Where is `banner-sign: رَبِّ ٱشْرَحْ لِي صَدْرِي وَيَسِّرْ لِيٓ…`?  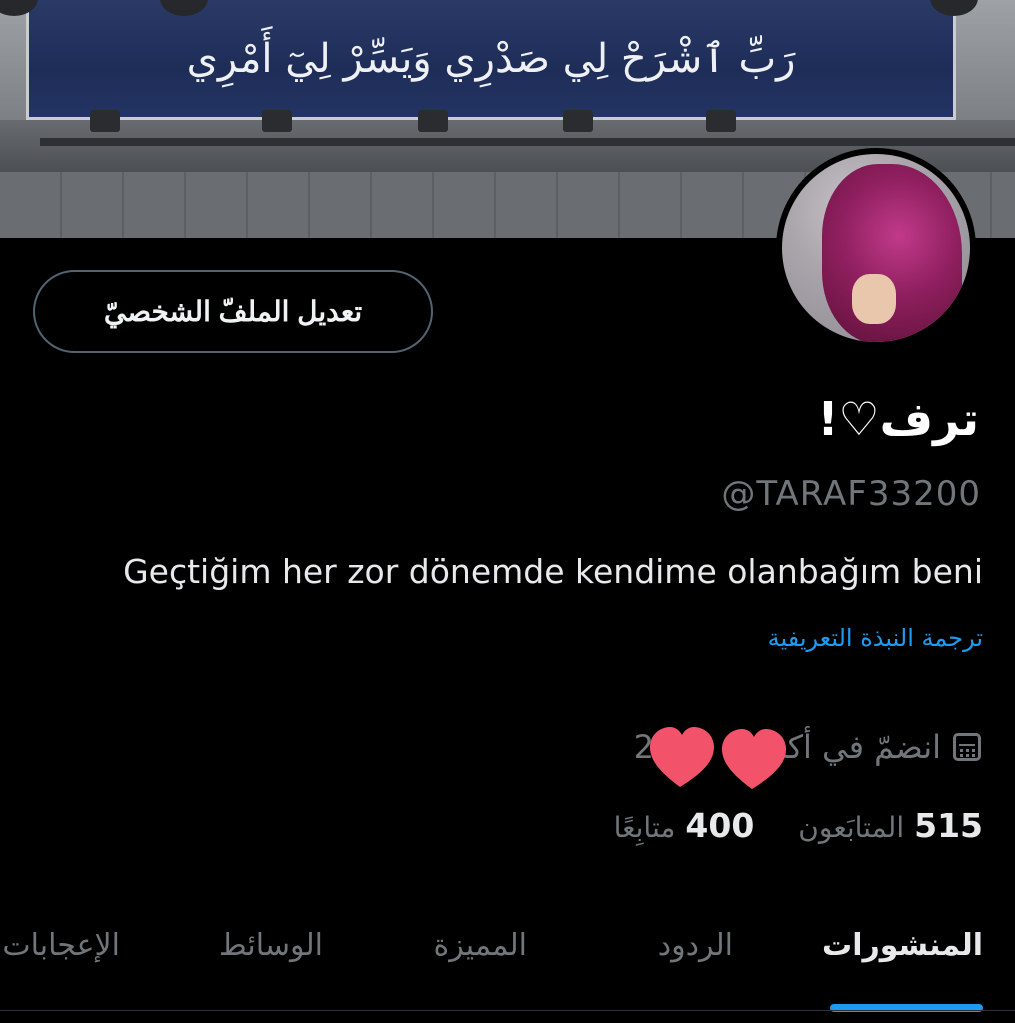
banner-sign: رَبِّ ٱشْرَحْ لِي صَدْرِي وَيَسِّرْ لِيٓ… is located at coordinates (491, 60).